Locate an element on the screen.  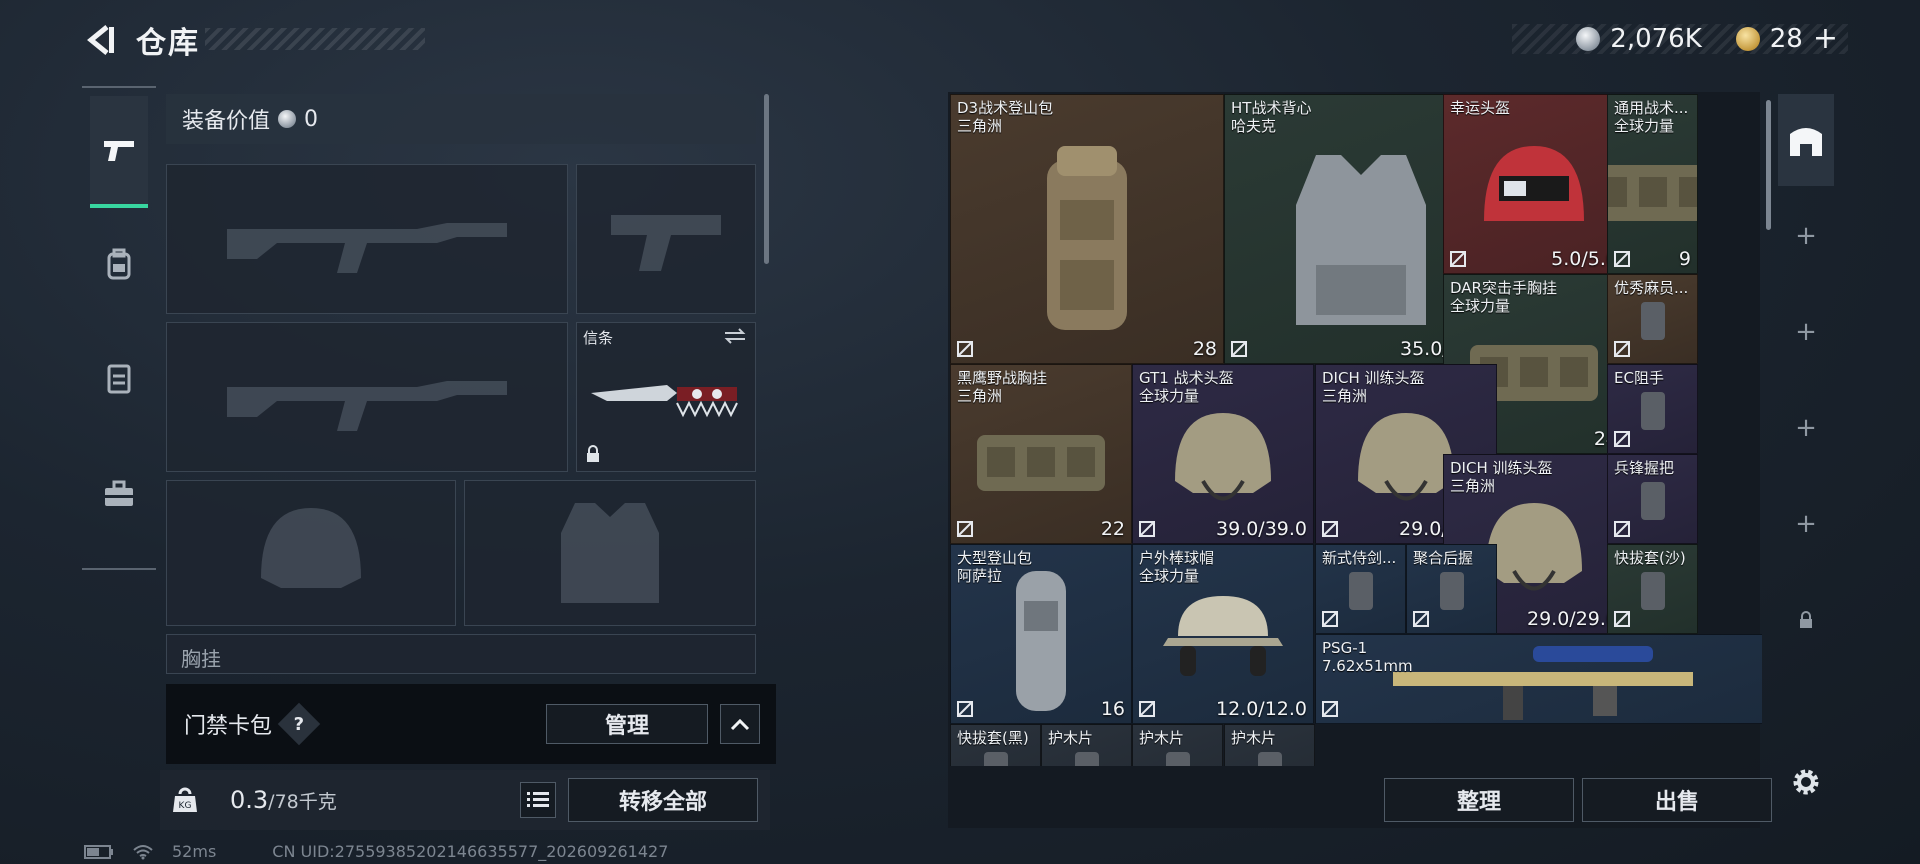
loadout-scrollbar is located at coordinates (766, 179).